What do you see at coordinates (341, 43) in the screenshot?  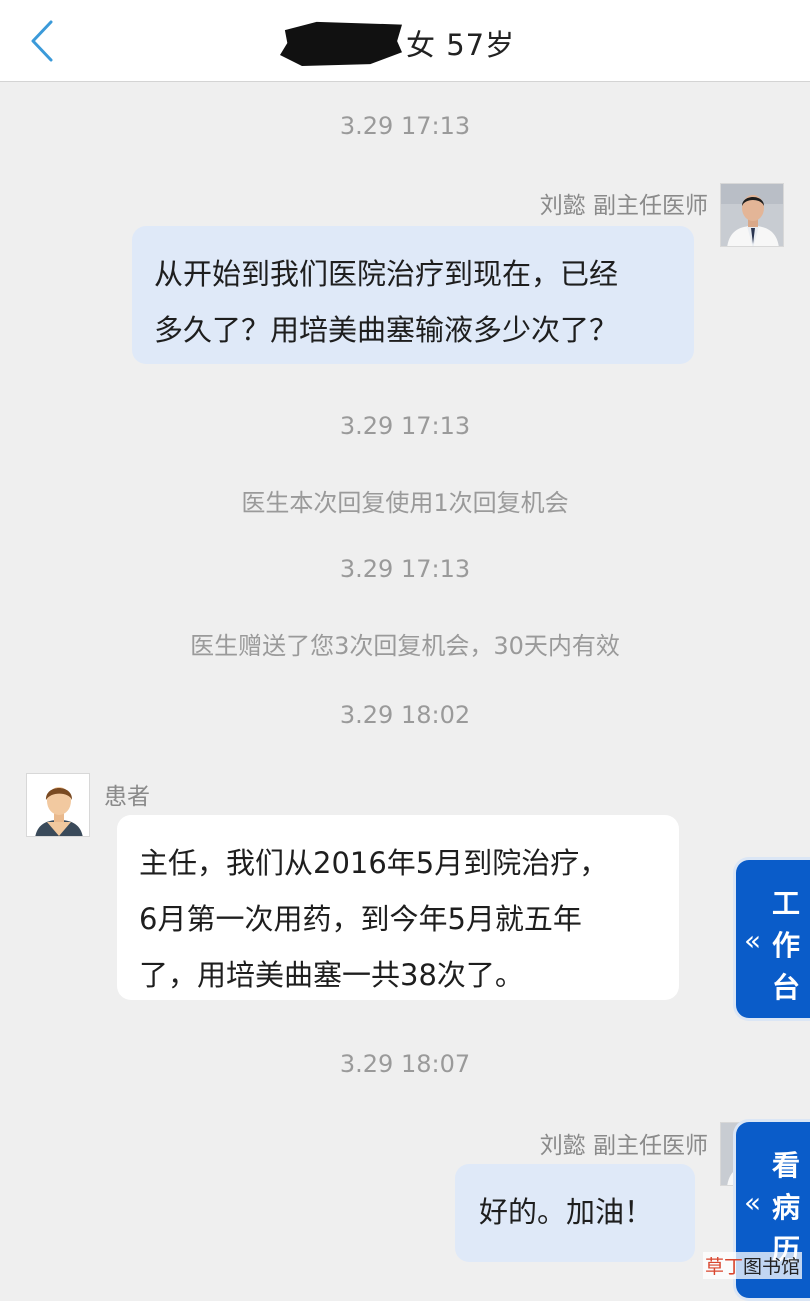 I see `redacted-name` at bounding box center [341, 43].